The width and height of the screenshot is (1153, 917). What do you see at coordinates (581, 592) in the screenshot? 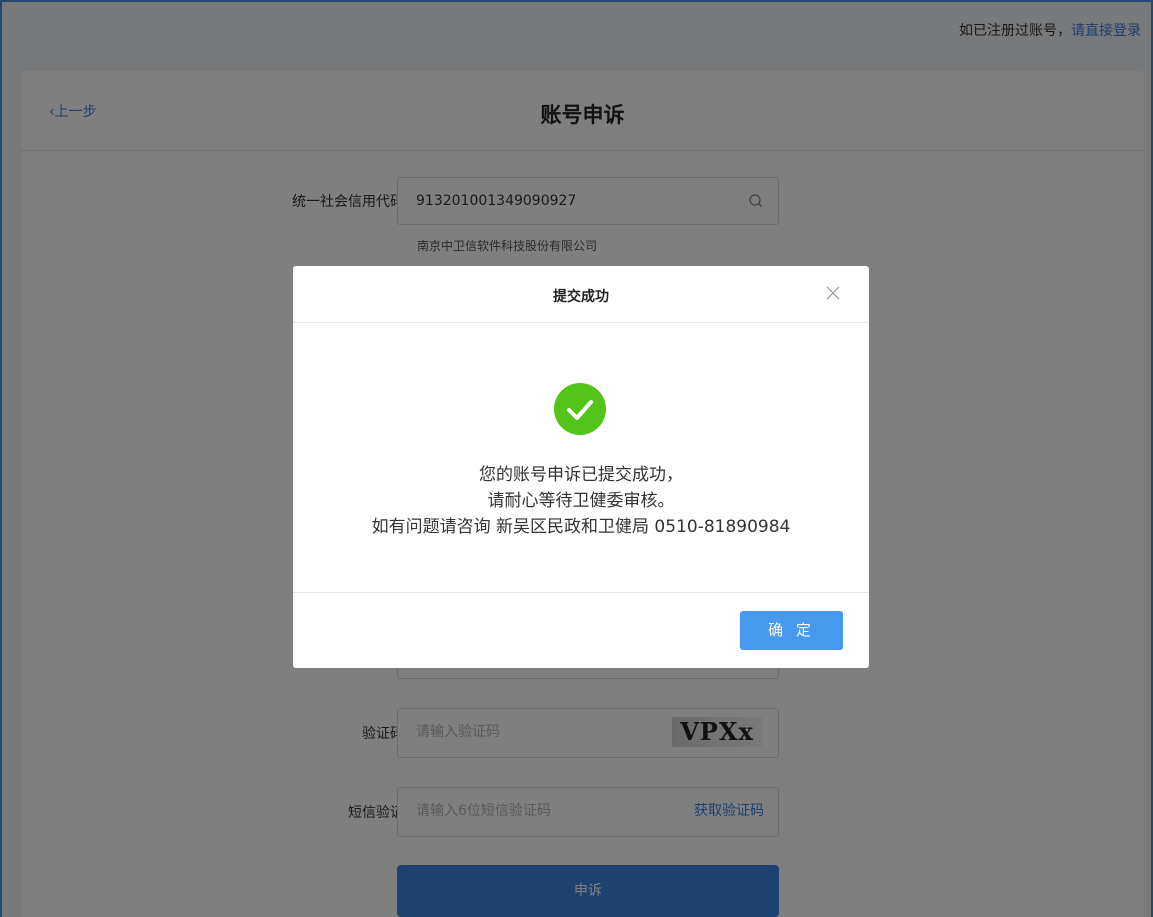
I see `dialog-divider` at bounding box center [581, 592].